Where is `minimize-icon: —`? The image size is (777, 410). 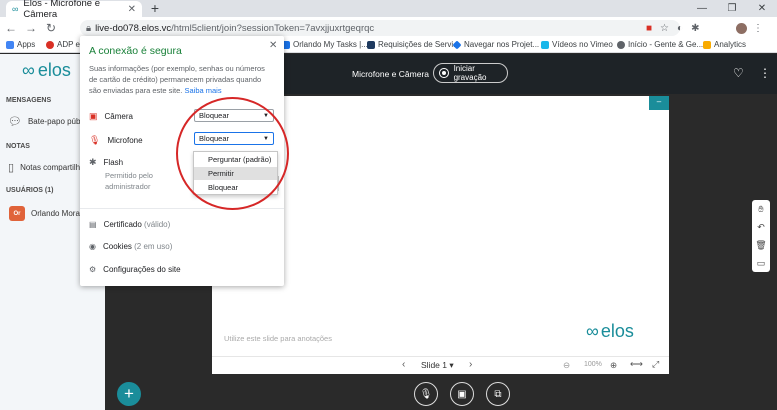 minimize-icon: — is located at coordinates (702, 8).